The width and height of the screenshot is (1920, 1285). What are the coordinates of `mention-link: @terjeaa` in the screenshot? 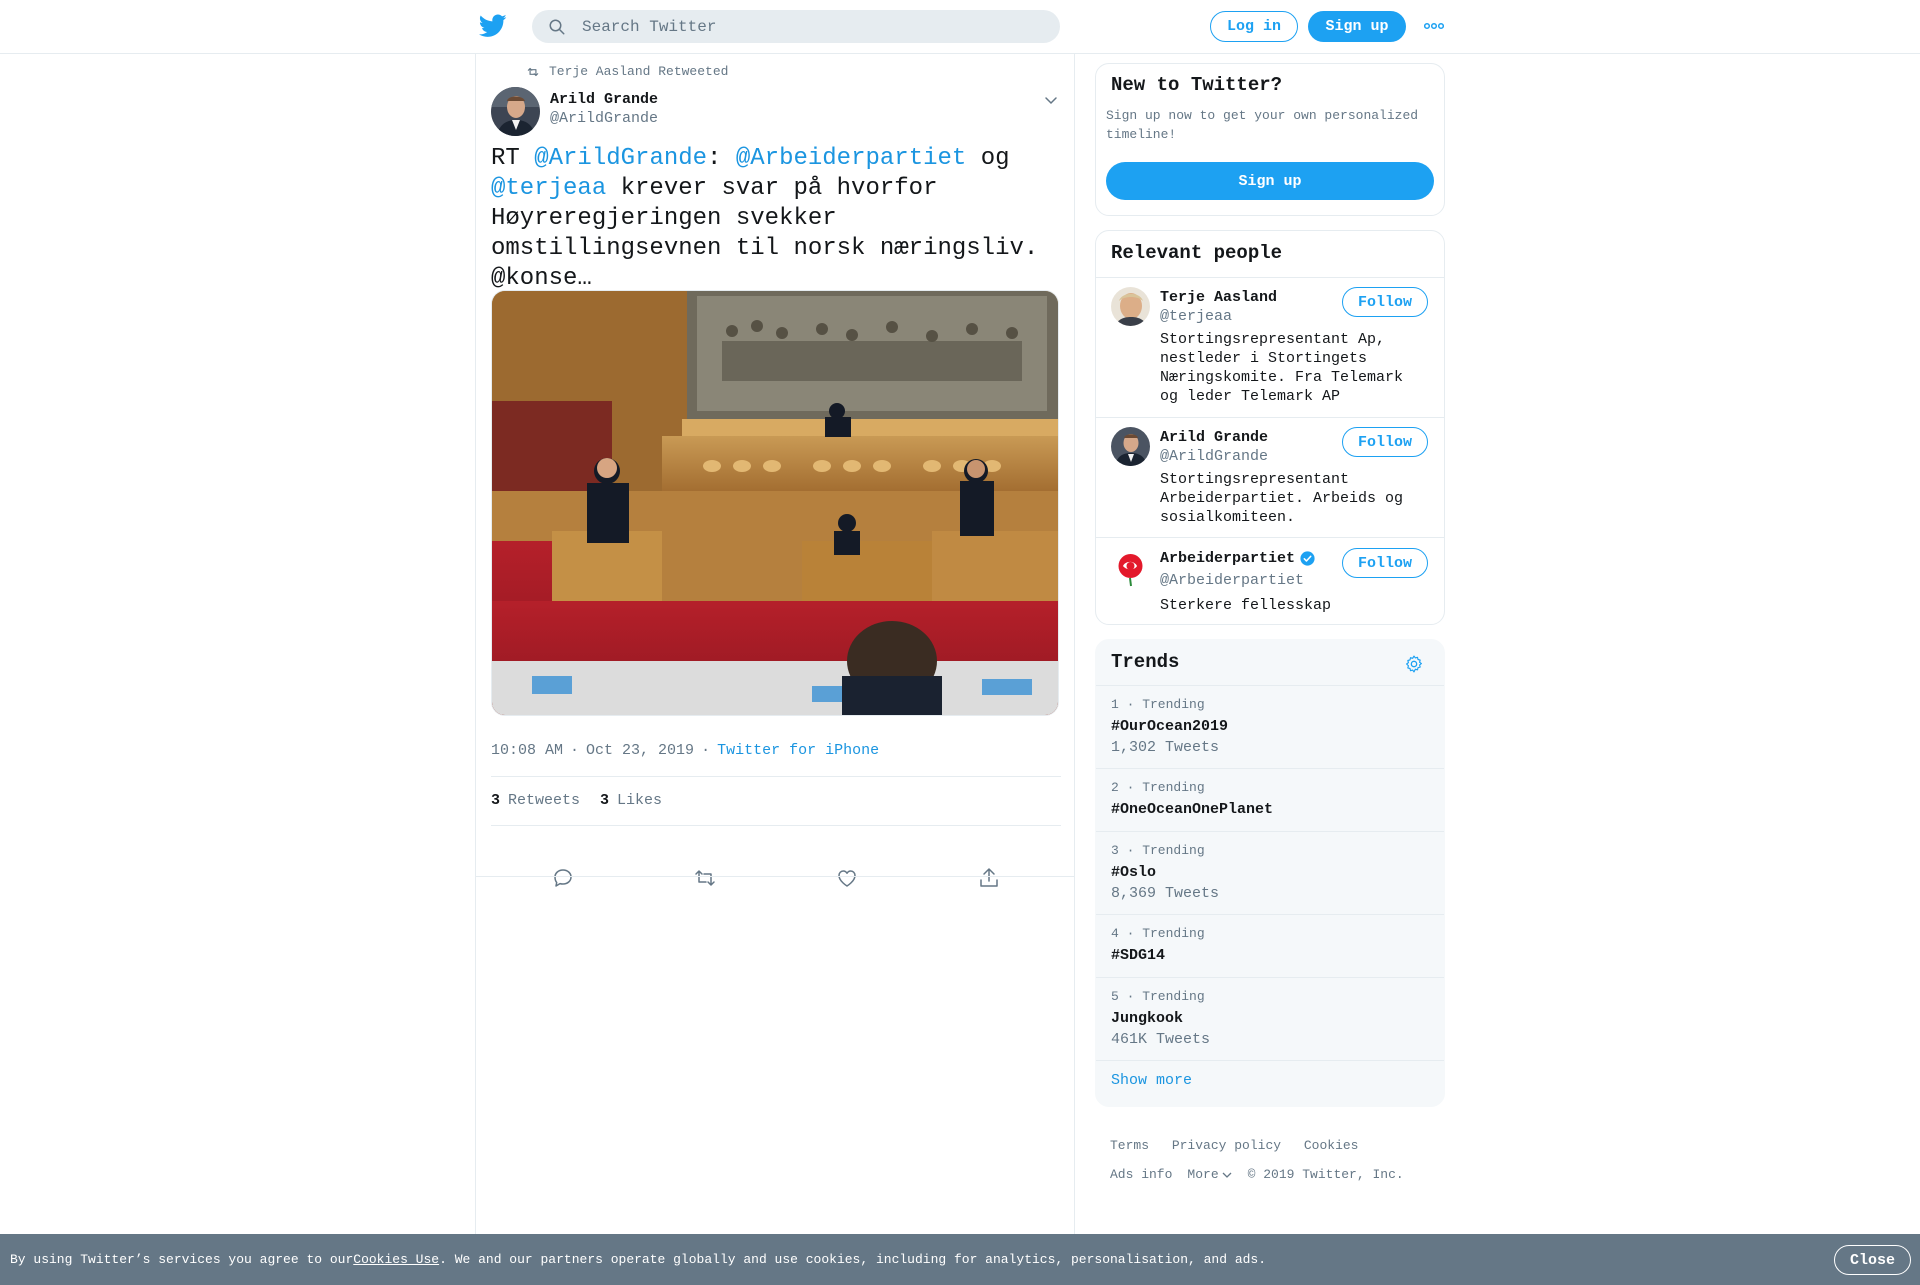 It's located at (548, 188).